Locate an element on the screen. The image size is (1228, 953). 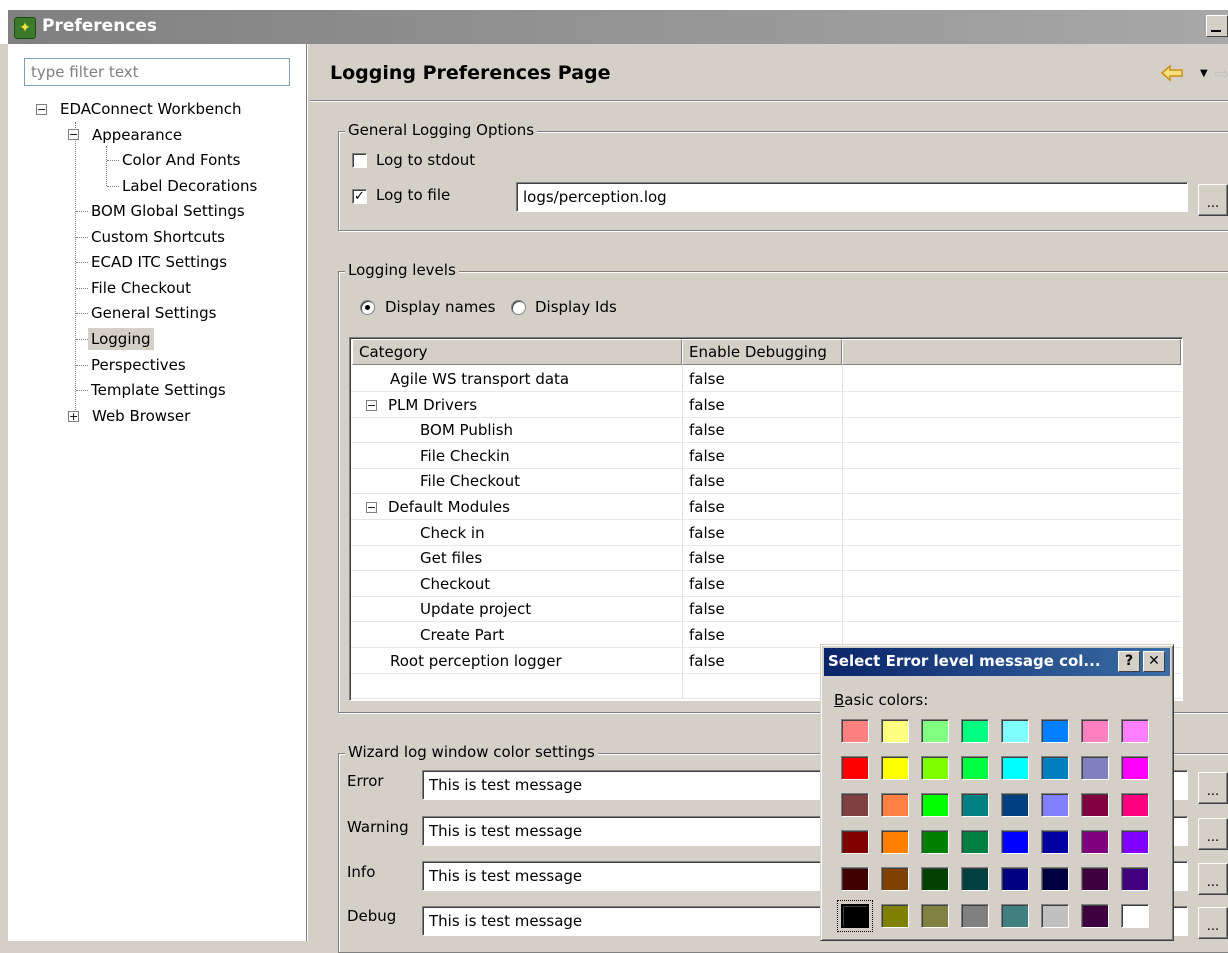
log-to-stdout-checkbox is located at coordinates (359, 160).